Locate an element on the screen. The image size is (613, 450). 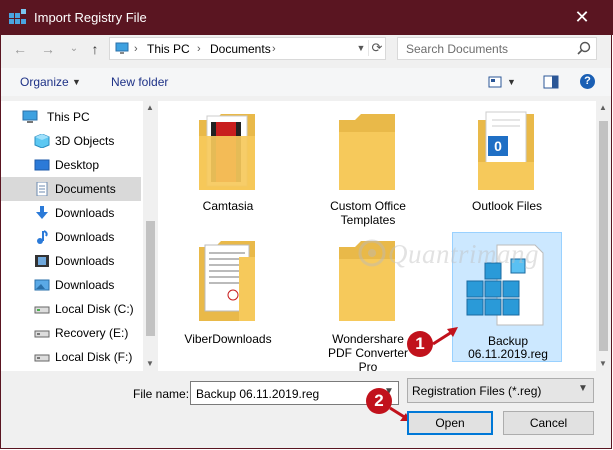
file-type-value: Registration Files (*.reg) is located at coordinates (476, 391).